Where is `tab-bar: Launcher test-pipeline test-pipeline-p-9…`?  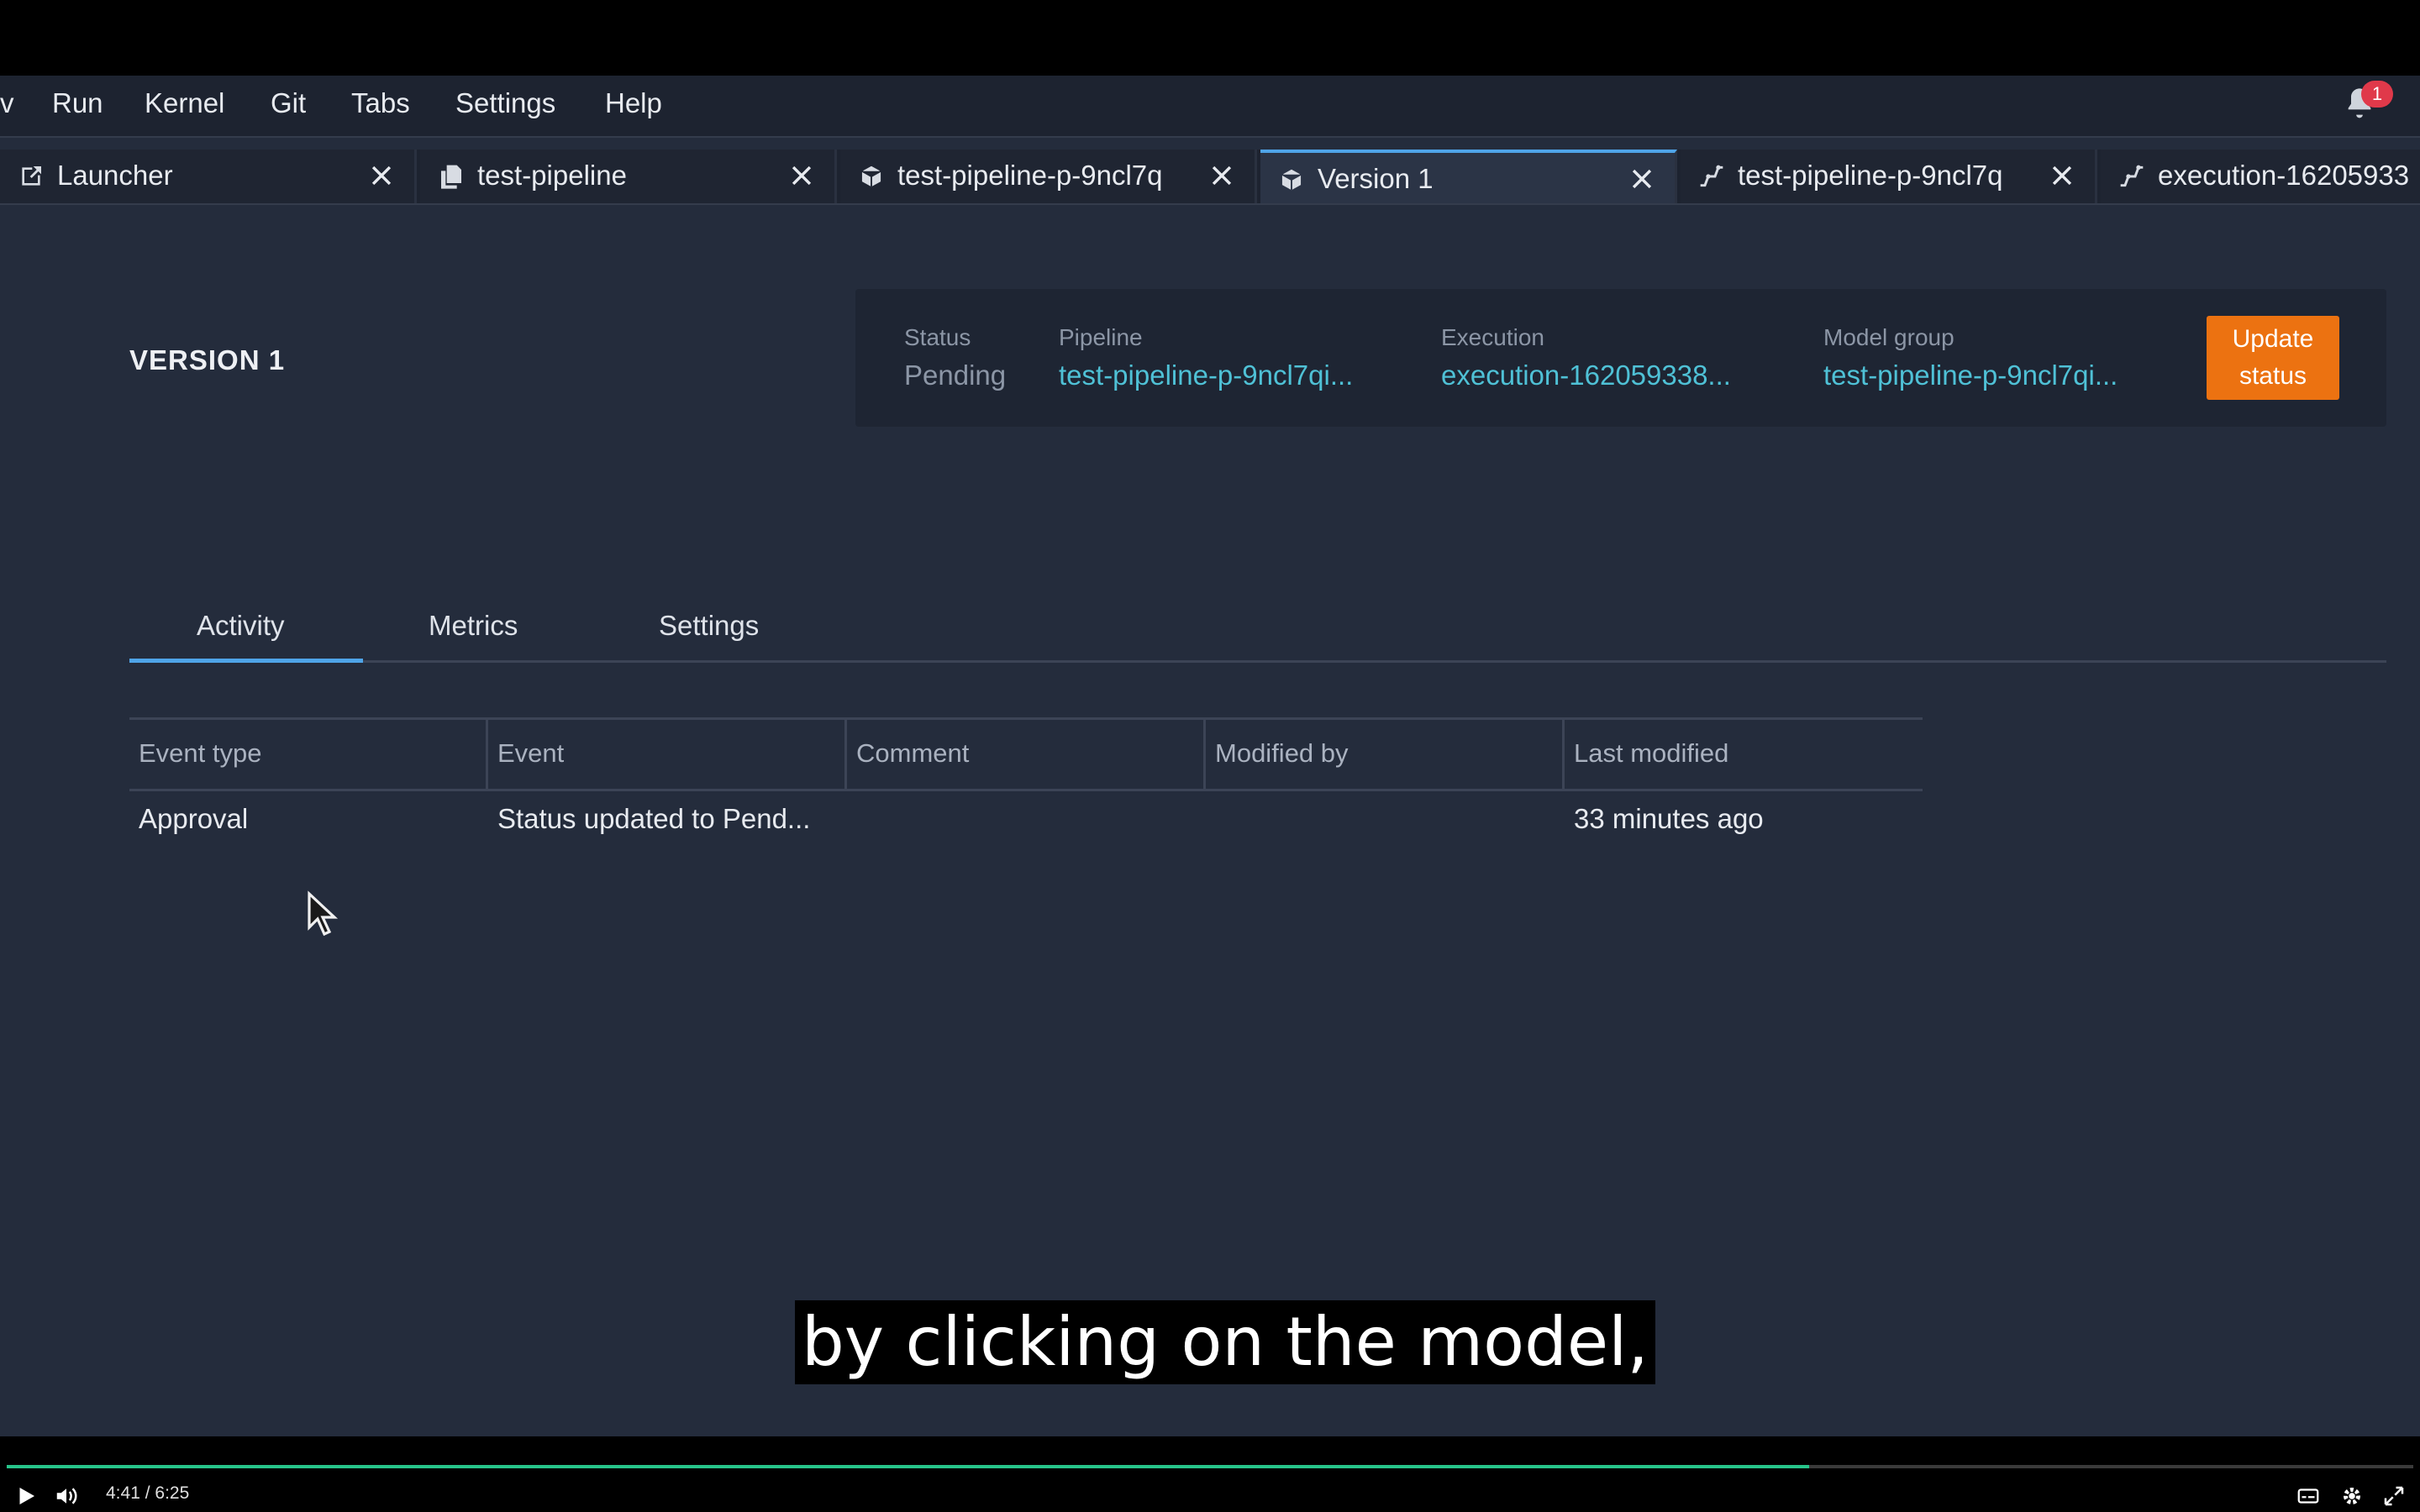
tab-bar: Launcher test-pipeline test-pipeline-p-9… is located at coordinates (1210, 177).